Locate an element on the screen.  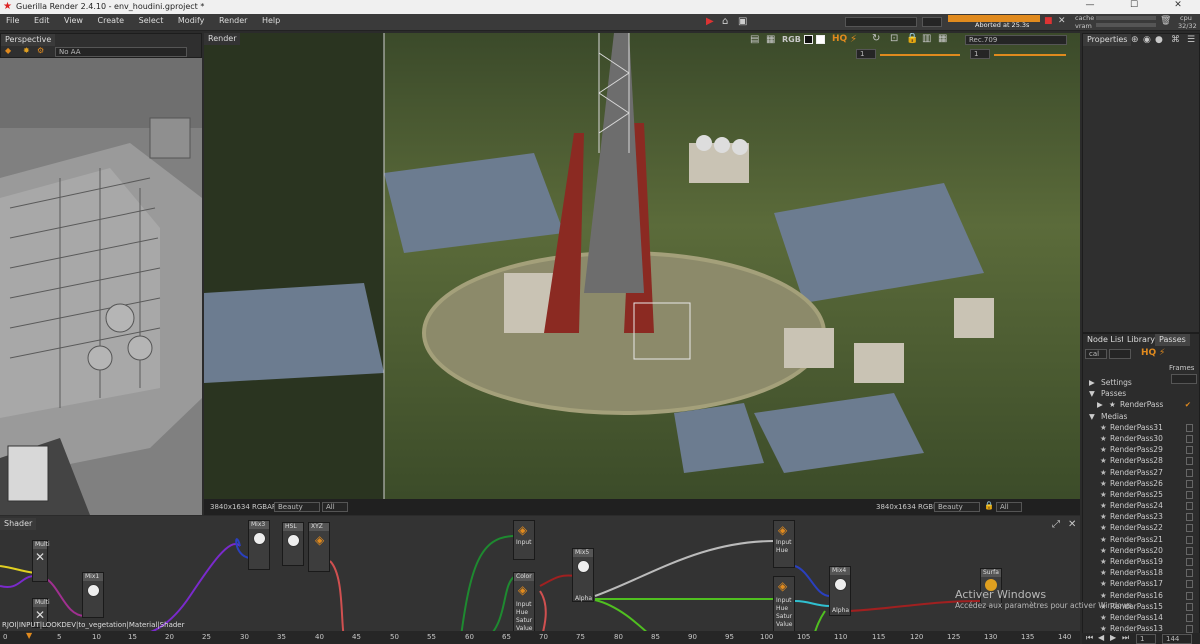
hsl-node: HSL is located at coordinates (293, 544).